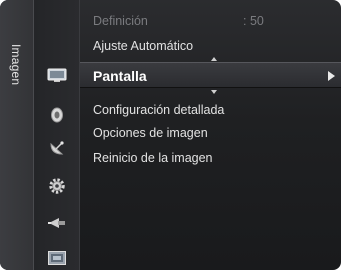 The width and height of the screenshot is (343, 271). What do you see at coordinates (57, 135) in the screenshot?
I see `category-icon-column` at bounding box center [57, 135].